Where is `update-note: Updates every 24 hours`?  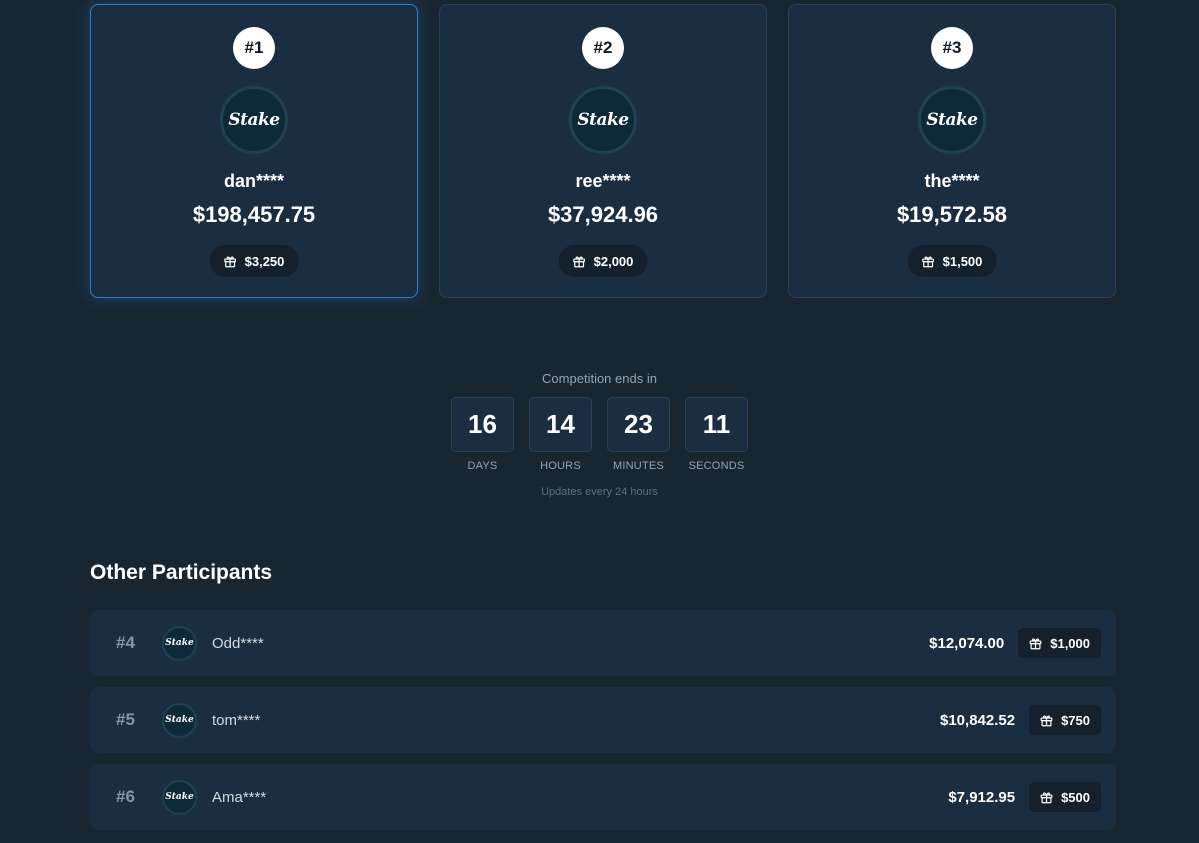
update-note: Updates every 24 hours is located at coordinates (599, 492).